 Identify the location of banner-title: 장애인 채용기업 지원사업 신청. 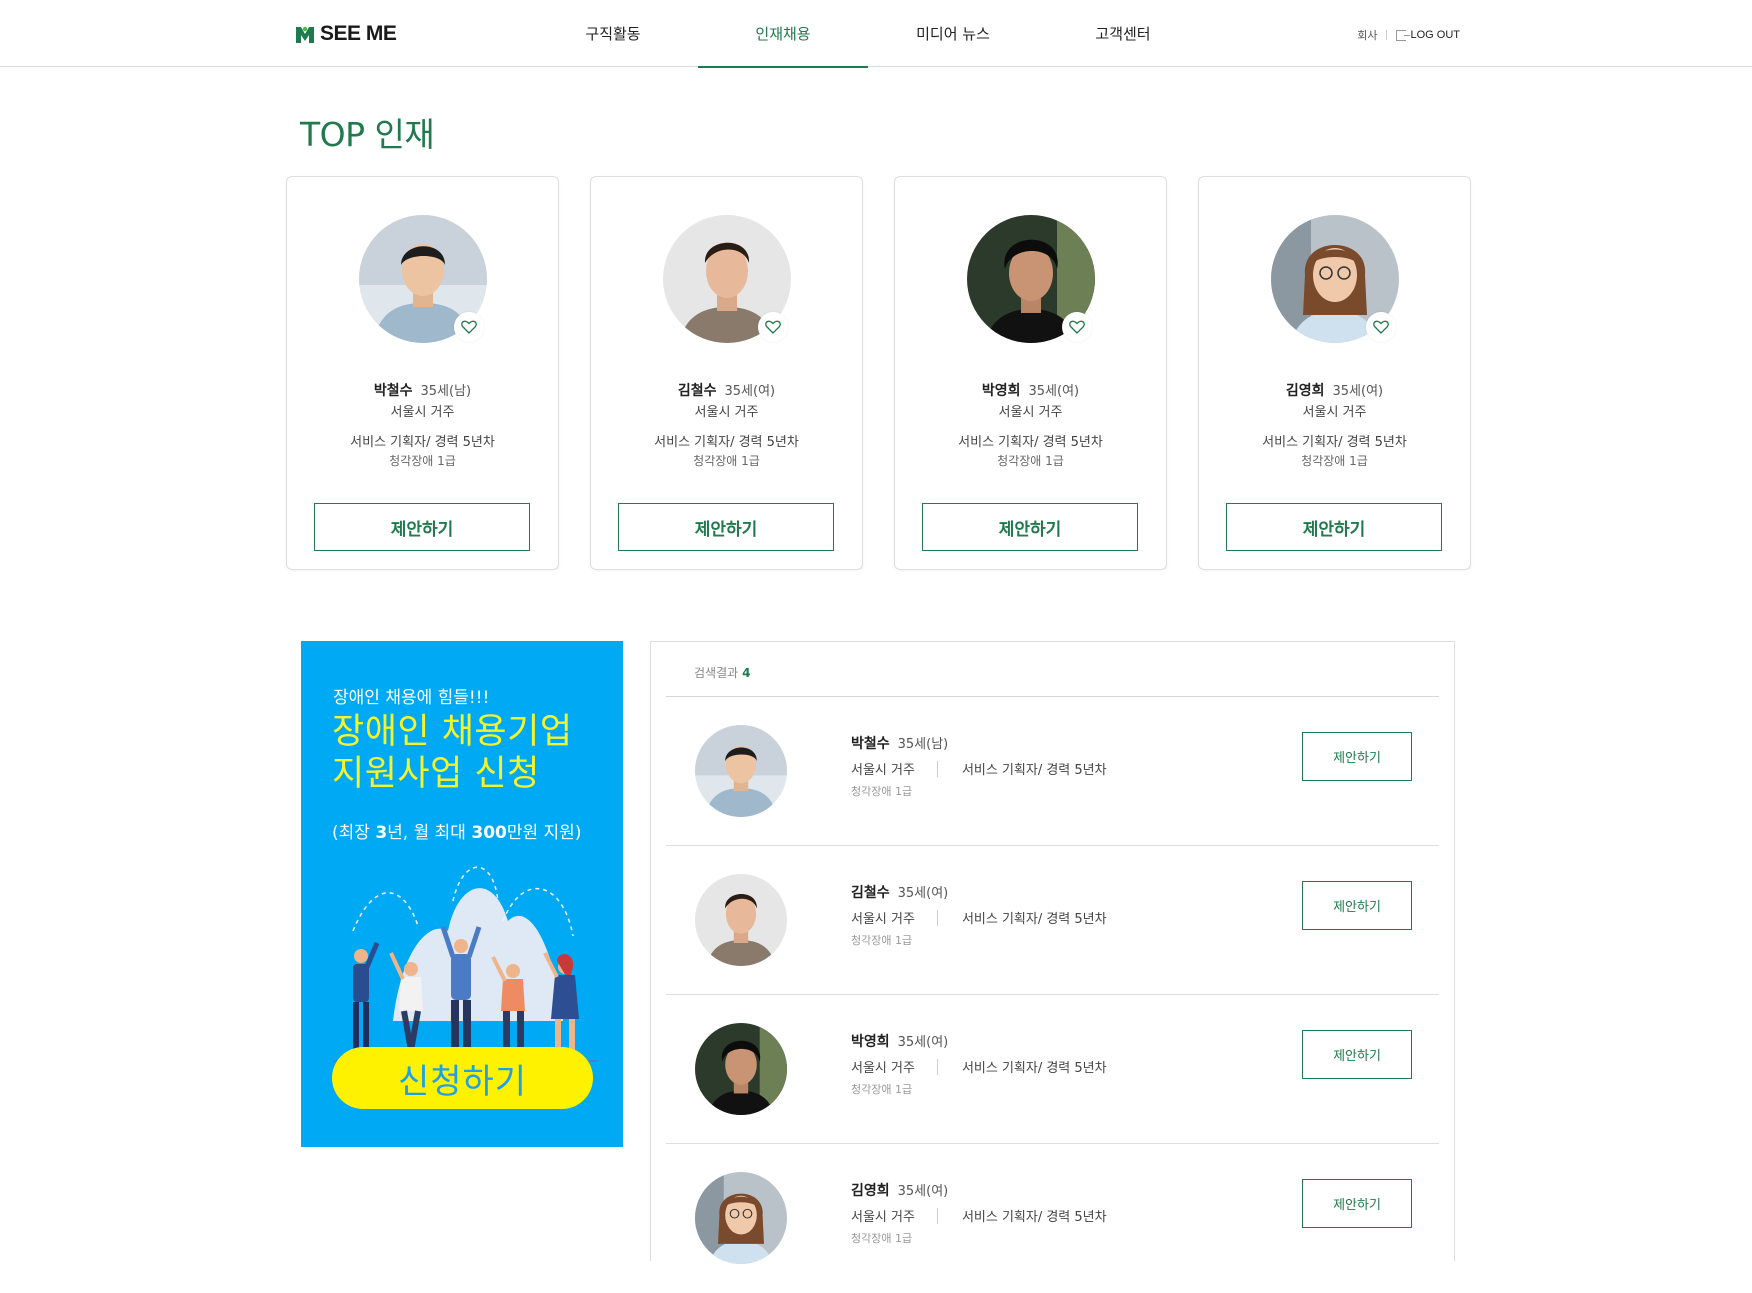
(452, 753).